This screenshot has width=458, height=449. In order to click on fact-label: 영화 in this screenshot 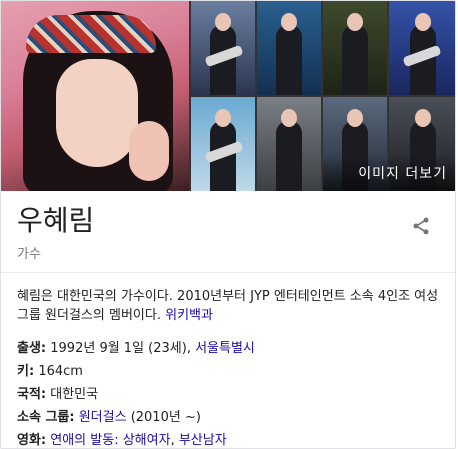, I will do `click(29, 440)`.